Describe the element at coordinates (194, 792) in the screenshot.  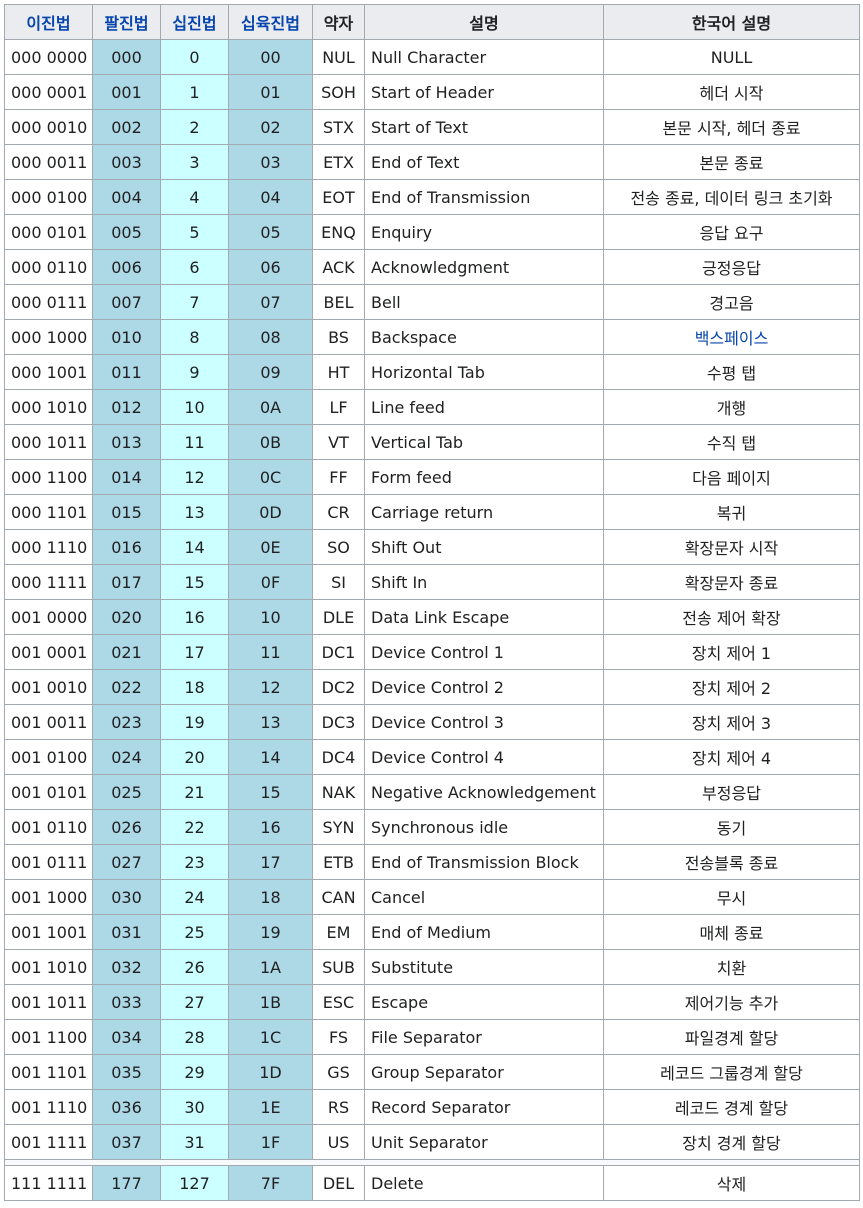
I see `cell-decimal: 21` at that location.